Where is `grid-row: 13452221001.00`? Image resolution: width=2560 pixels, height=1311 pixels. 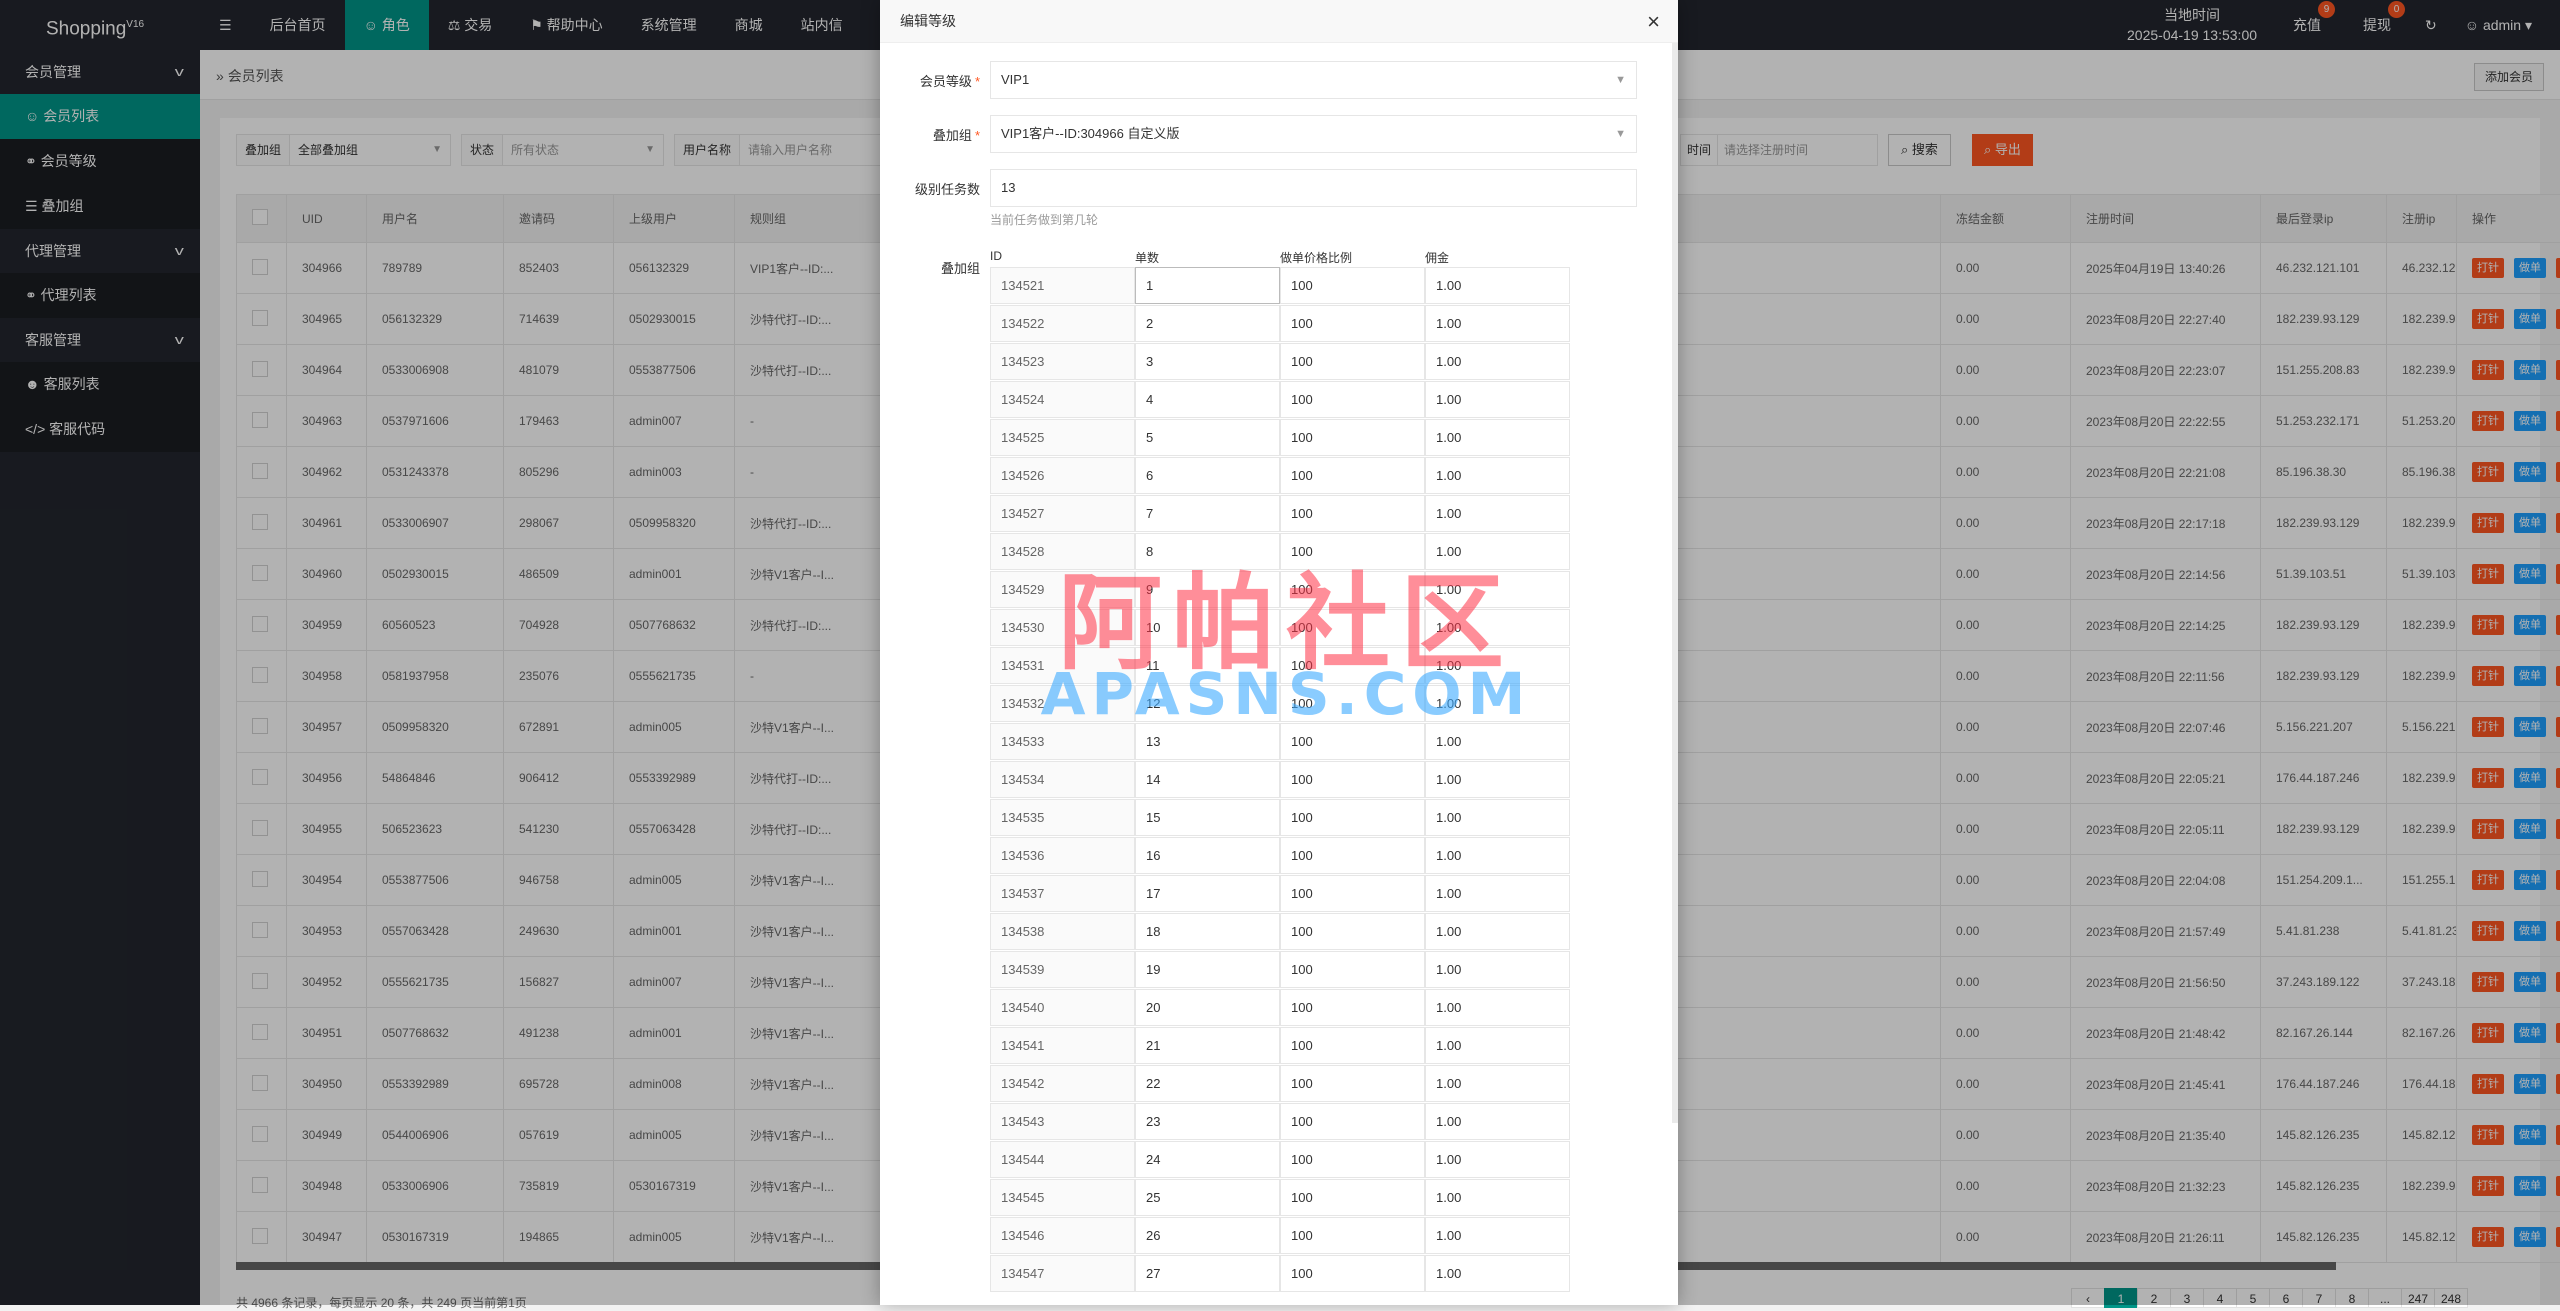
grid-row: 13452221001.00 is located at coordinates (1280, 324).